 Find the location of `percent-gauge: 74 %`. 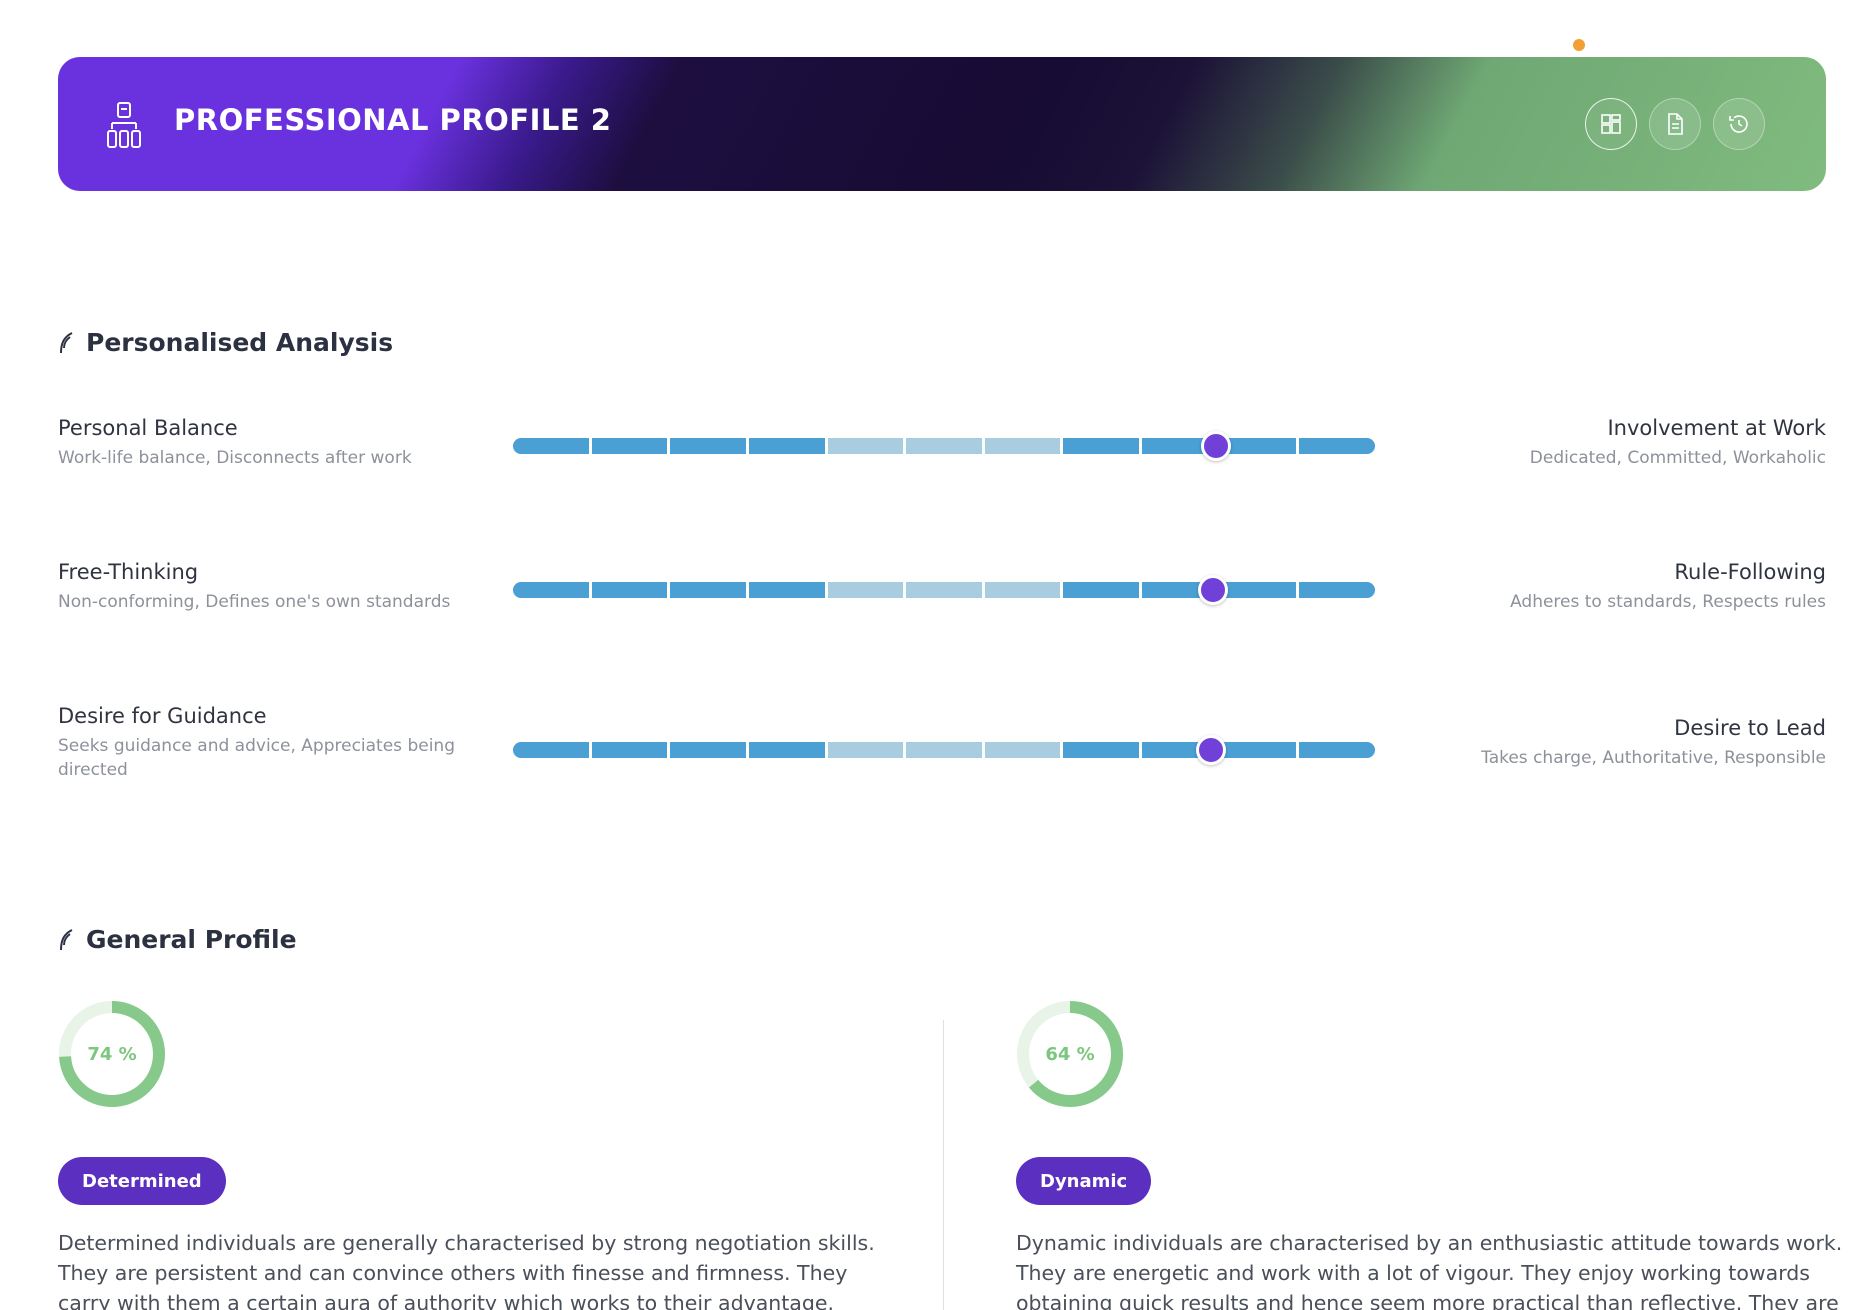

percent-gauge: 74 % is located at coordinates (112, 1054).